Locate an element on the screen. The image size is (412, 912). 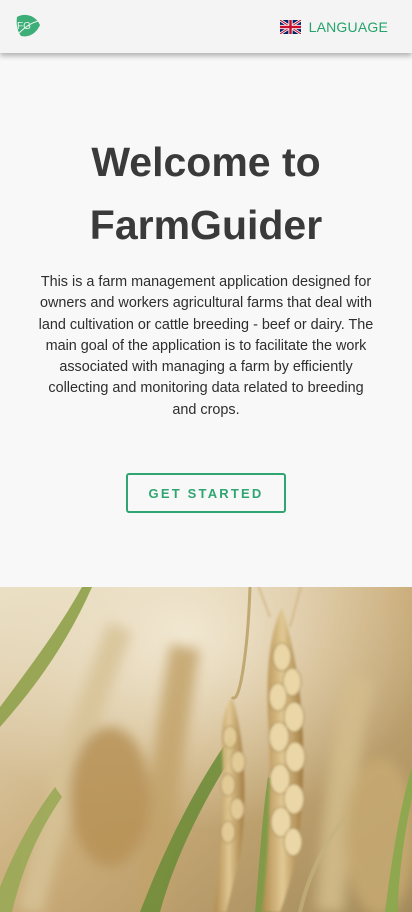
uk-flag-icon is located at coordinates (290, 27).